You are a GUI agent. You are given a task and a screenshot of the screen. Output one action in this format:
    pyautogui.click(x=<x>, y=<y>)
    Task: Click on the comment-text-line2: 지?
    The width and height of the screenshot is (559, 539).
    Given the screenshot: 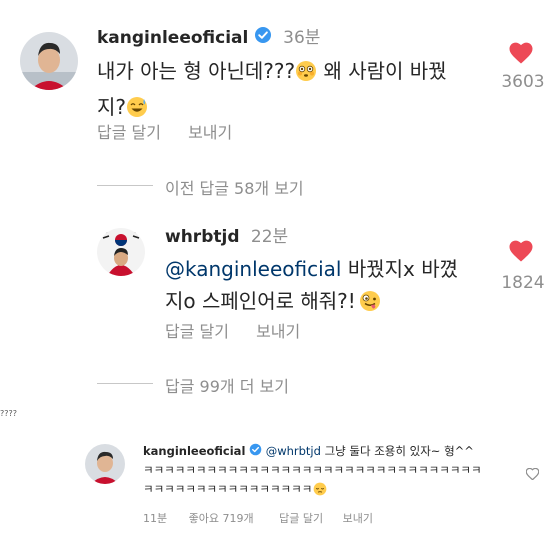 What is the action you would take?
    pyautogui.click(x=112, y=107)
    